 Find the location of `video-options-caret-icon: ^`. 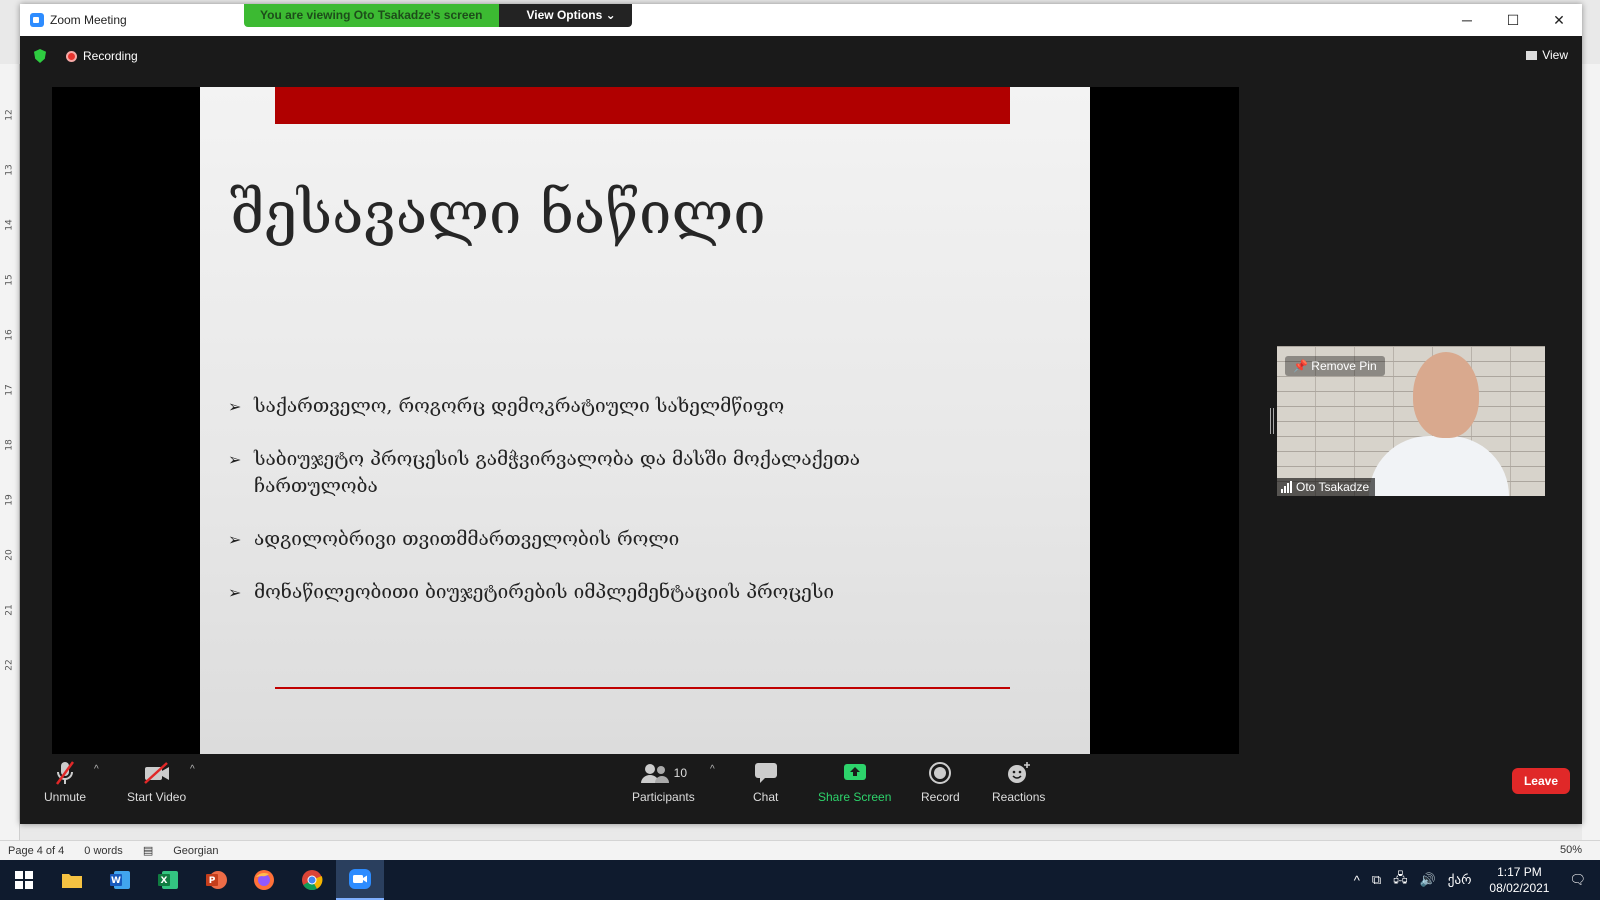

video-options-caret-icon: ^ is located at coordinates (192, 769).